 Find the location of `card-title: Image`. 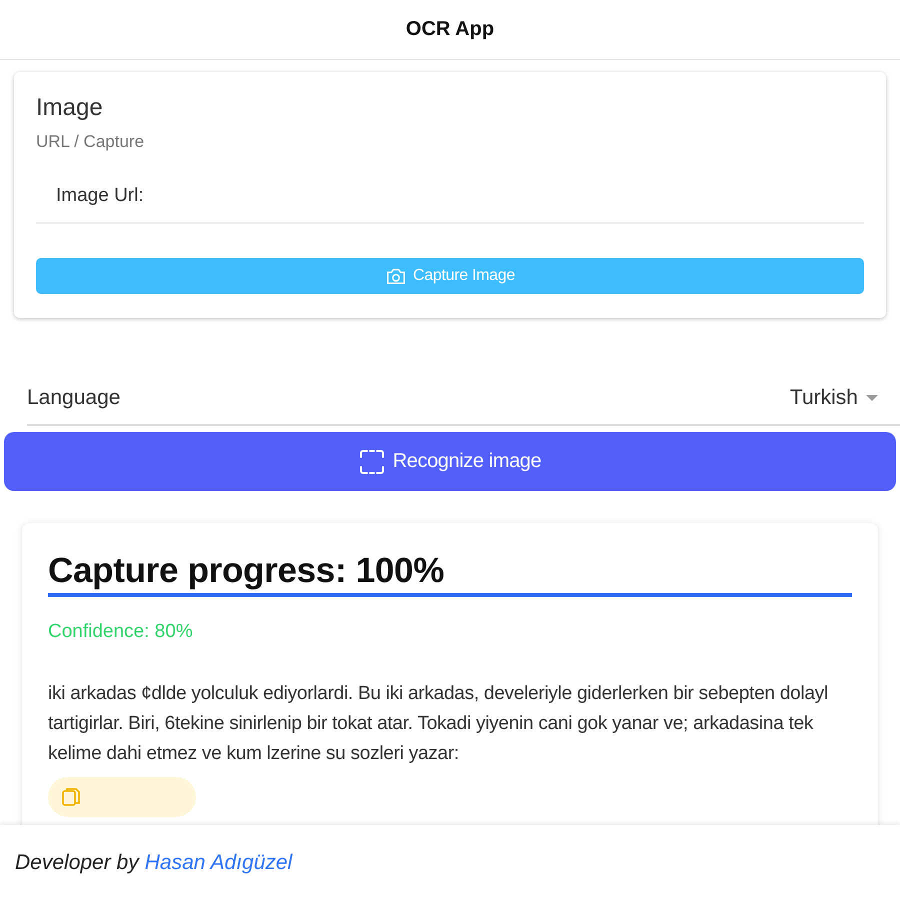

card-title: Image is located at coordinates (69, 108).